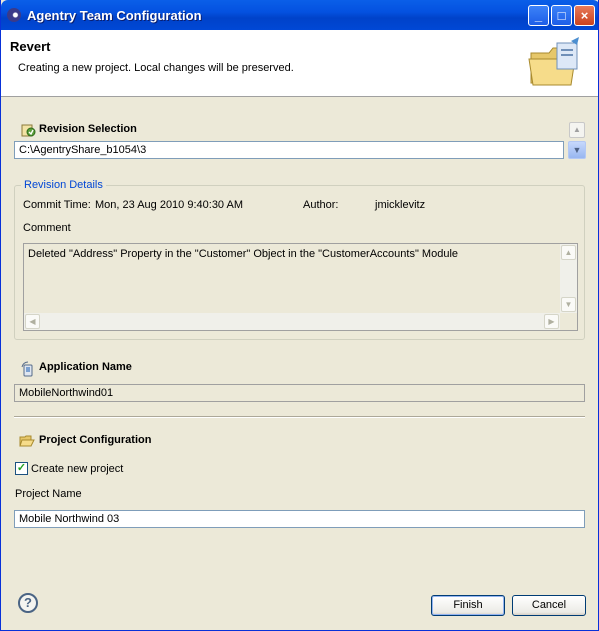 The width and height of the screenshot is (599, 631). Describe the element at coordinates (28, 130) in the screenshot. I see `revision-icon` at that location.